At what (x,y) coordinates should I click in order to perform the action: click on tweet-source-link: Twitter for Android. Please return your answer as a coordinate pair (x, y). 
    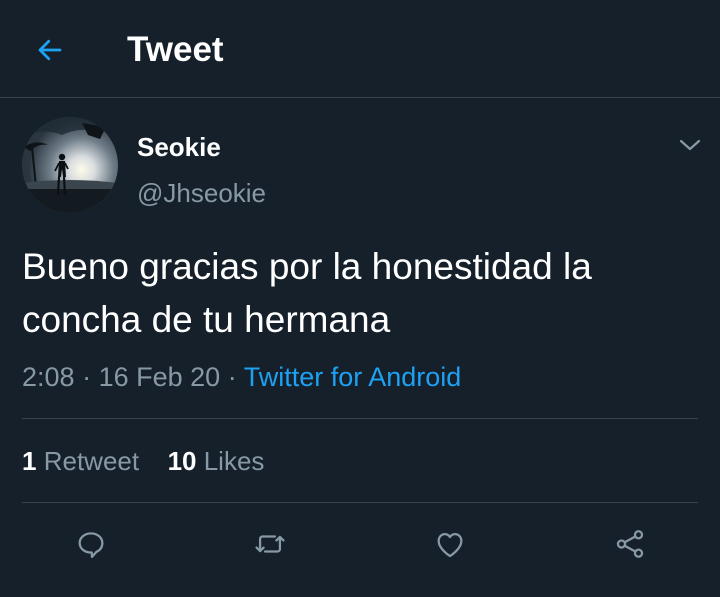
    Looking at the image, I should click on (353, 377).